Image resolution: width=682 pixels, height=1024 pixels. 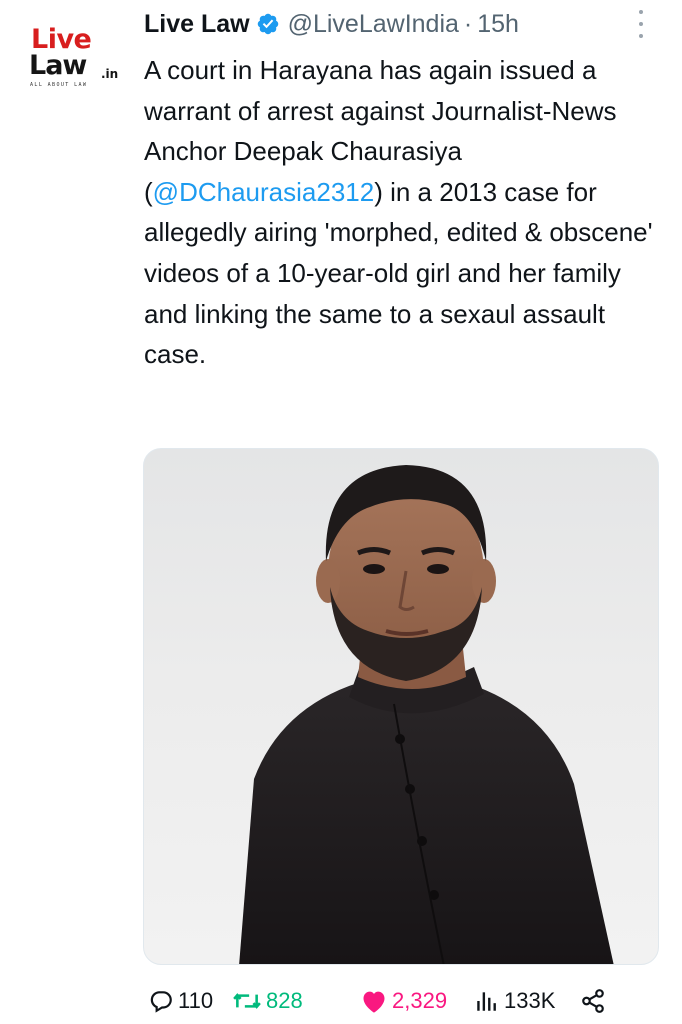 I want to click on share-button, so click(x=593, y=1001).